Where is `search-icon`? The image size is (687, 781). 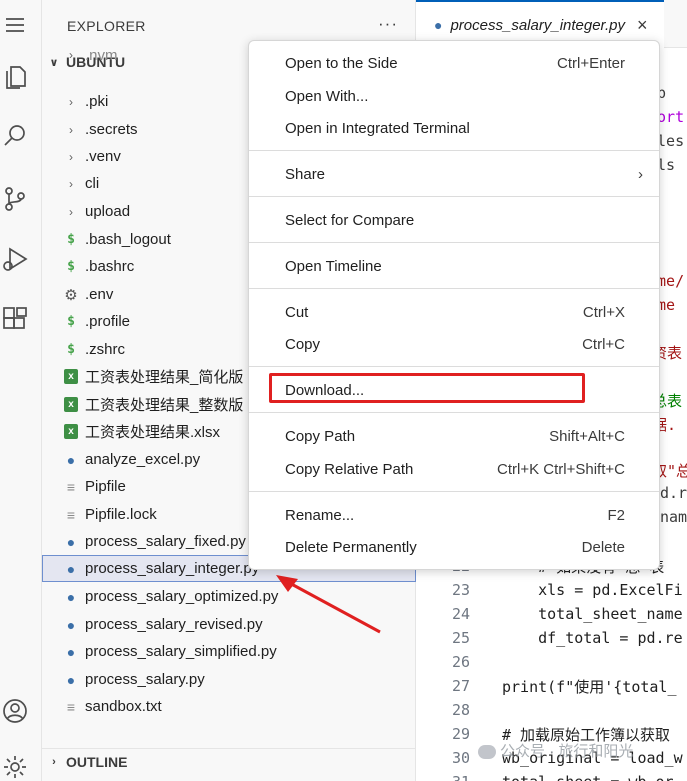
search-icon is located at coordinates (15, 135).